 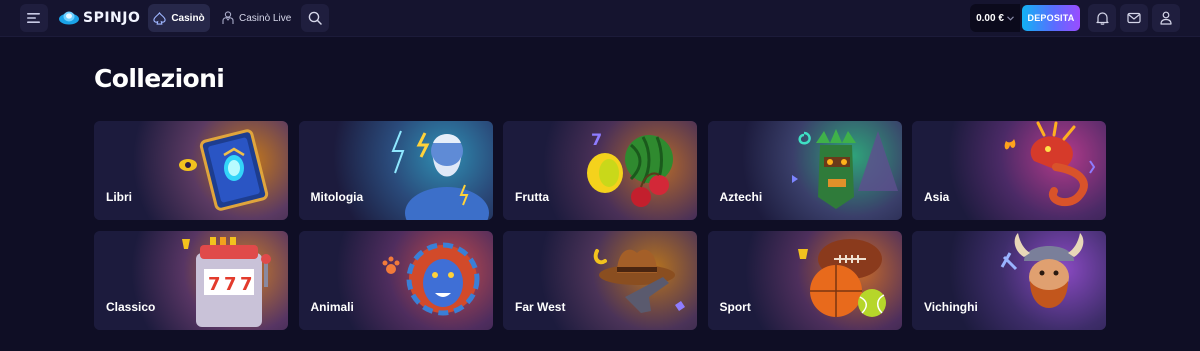 I want to click on collection-card-classico: 7 7 7 Classico, so click(x=191, y=280).